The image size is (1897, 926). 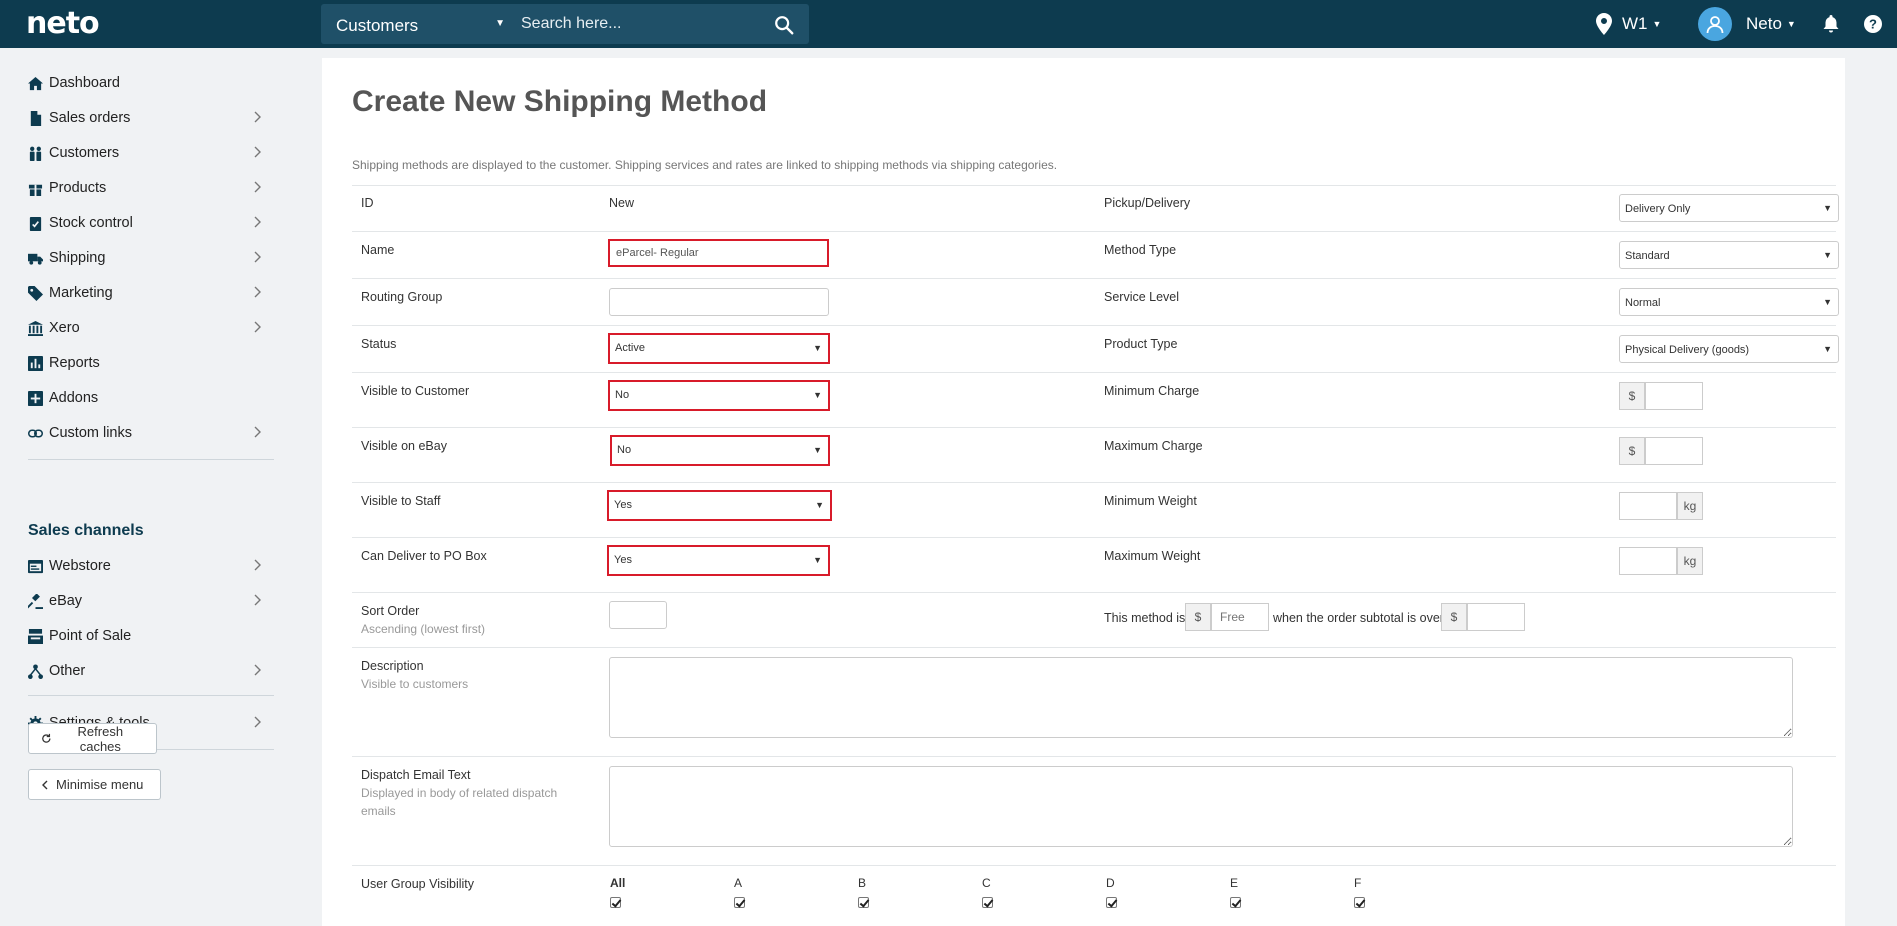 What do you see at coordinates (151, 398) in the screenshot?
I see `sidebar-item-addons: Addons` at bounding box center [151, 398].